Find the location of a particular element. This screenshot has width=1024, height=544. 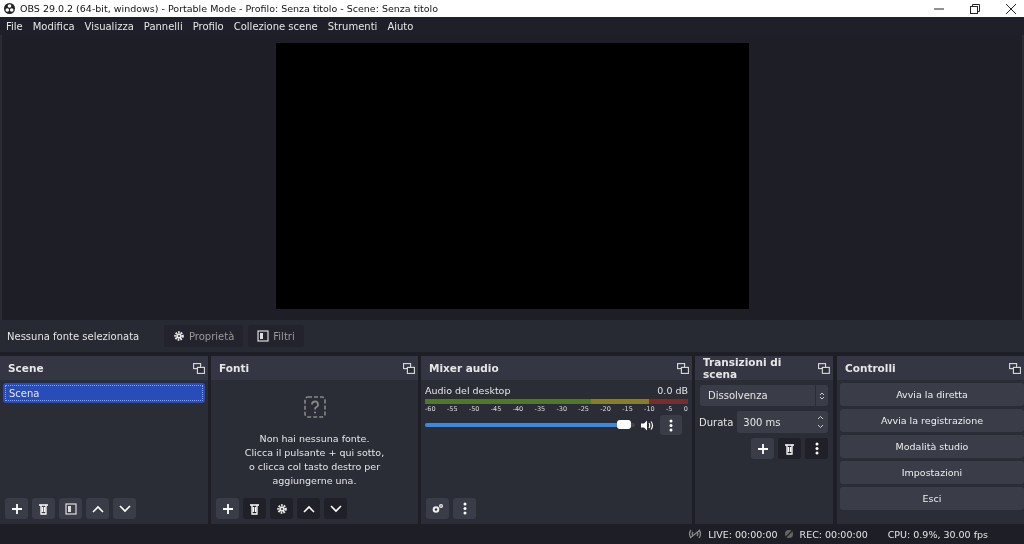

spin-arrows-icon is located at coordinates (820, 422).